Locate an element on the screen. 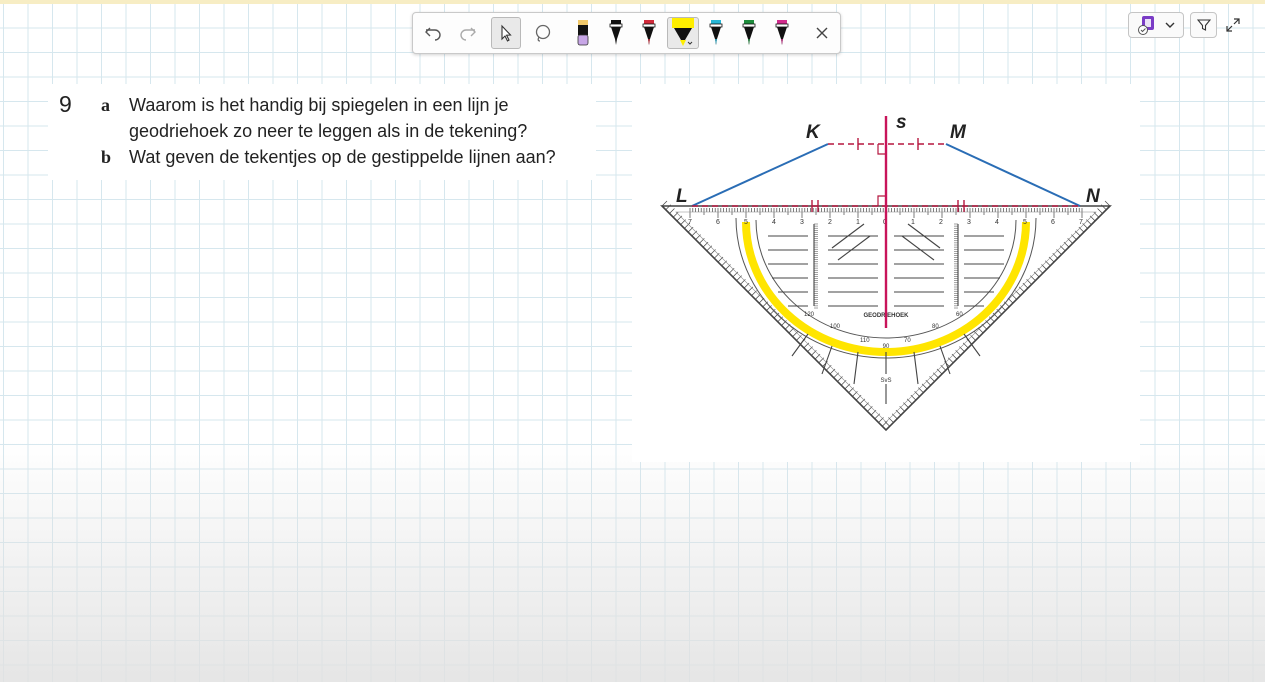 The width and height of the screenshot is (1265, 682). app-switcher-dropdown is located at coordinates (1156, 25).